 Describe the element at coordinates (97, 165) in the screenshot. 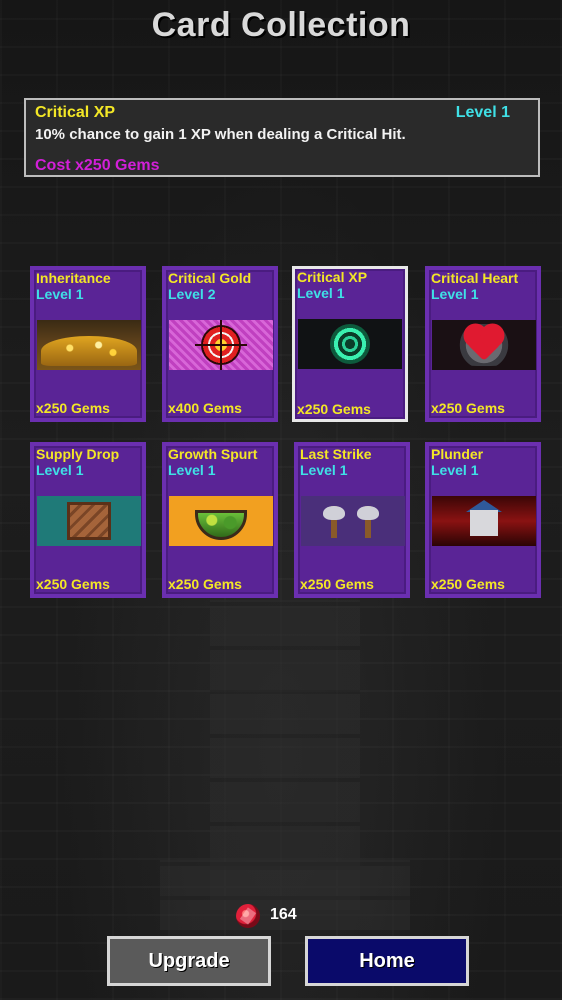

I see `info-card-cost: Cost x250 Gems` at that location.